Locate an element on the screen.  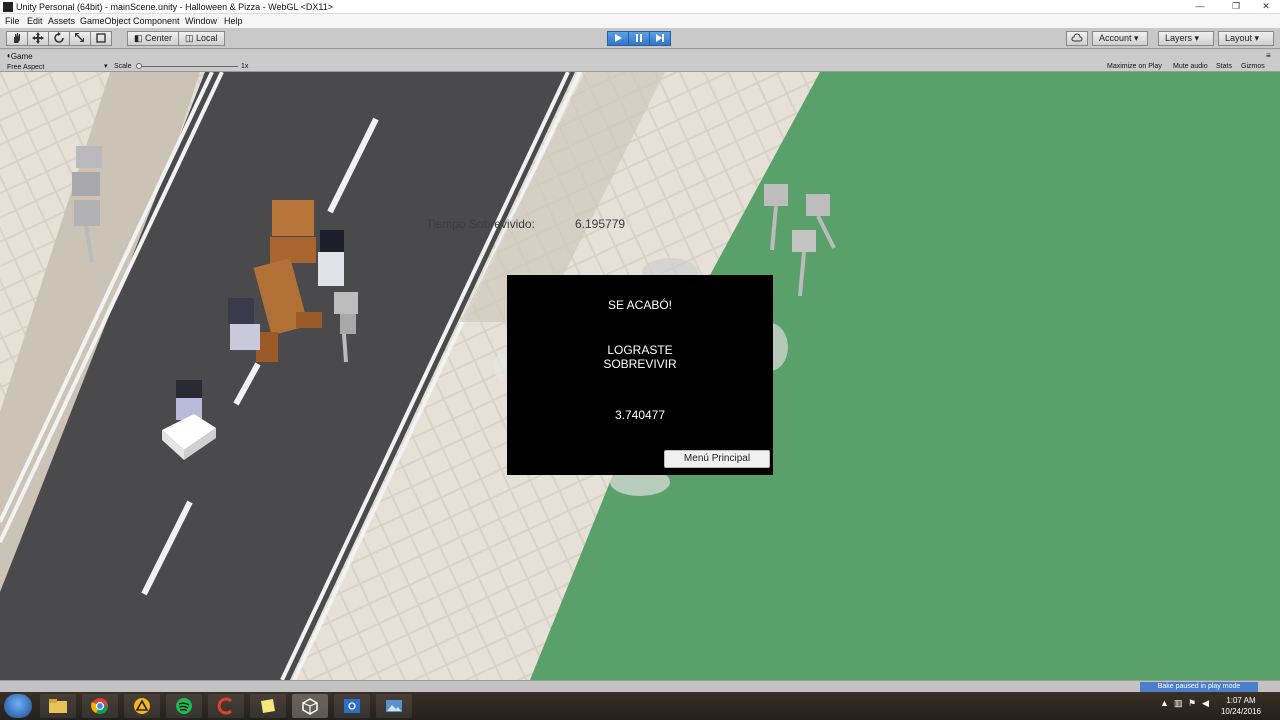
menu-assets: Assets is located at coordinates (61, 21).